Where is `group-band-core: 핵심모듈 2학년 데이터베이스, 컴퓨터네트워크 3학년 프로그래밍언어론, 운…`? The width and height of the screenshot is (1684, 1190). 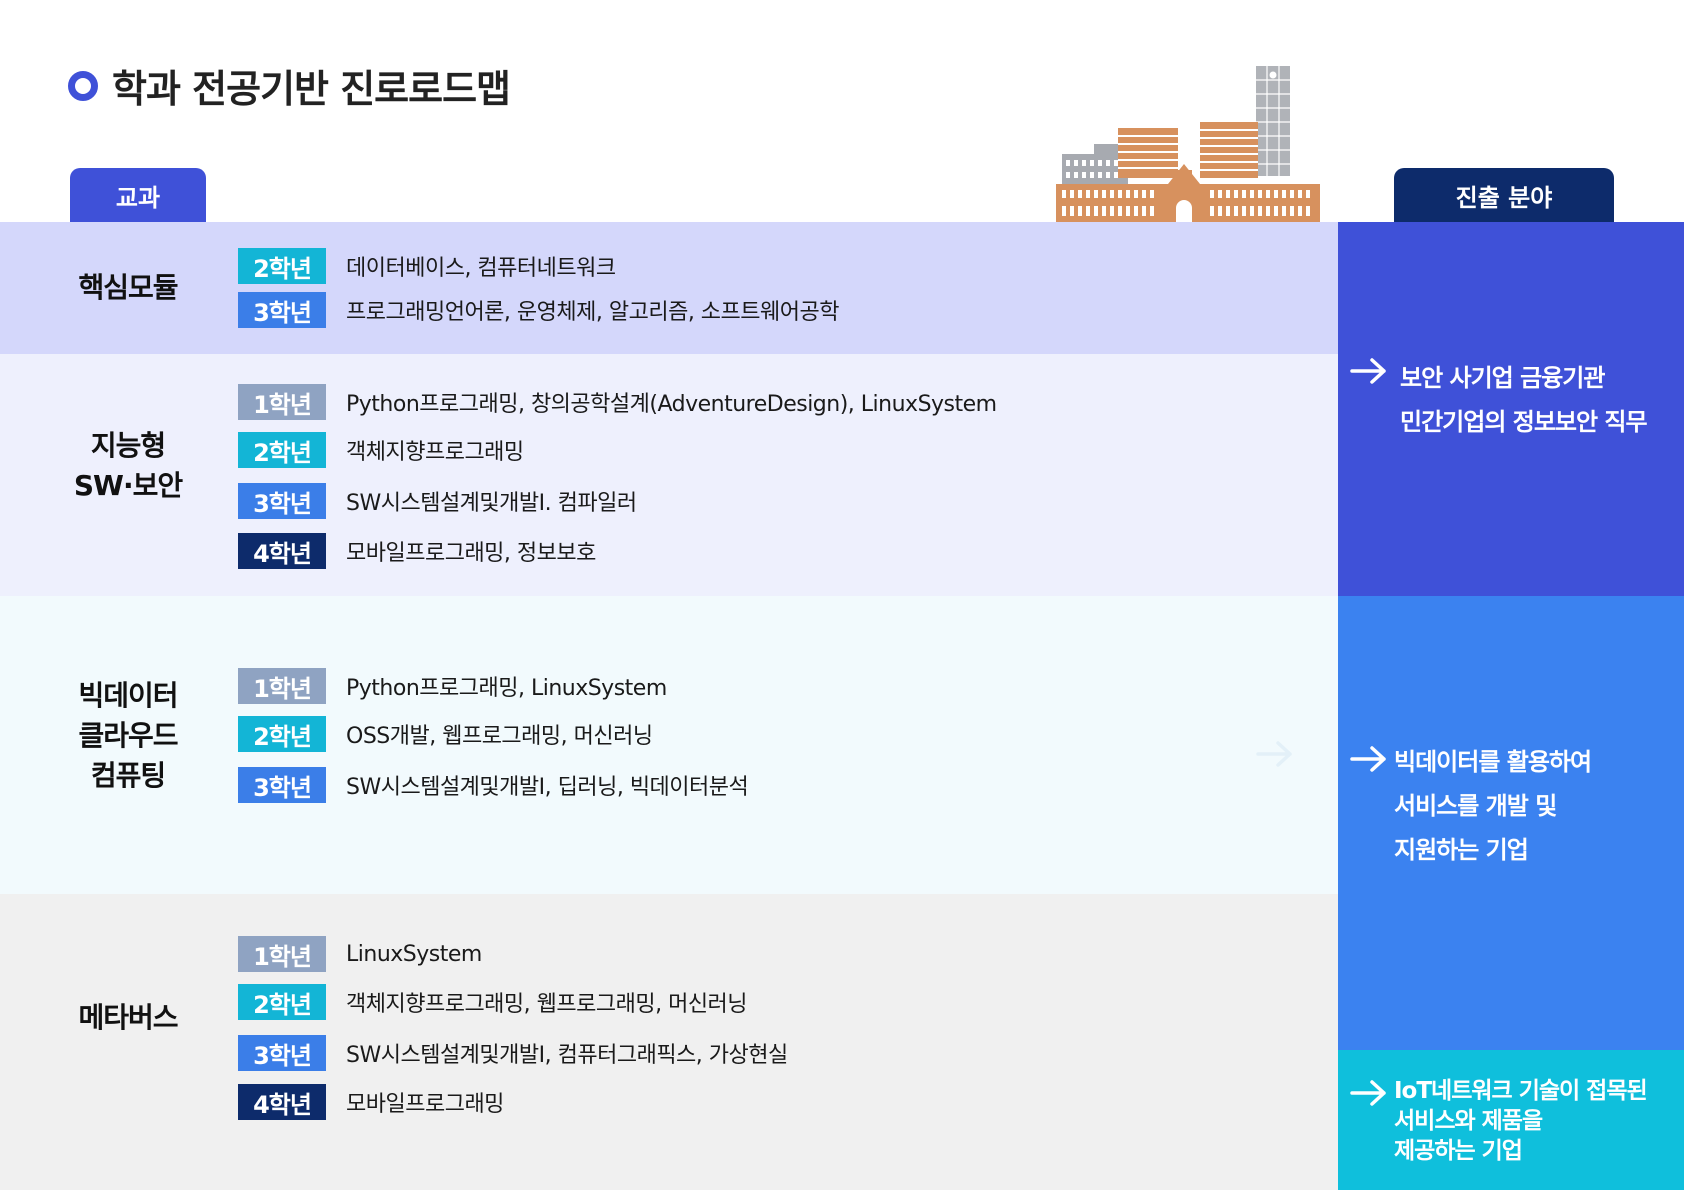
group-band-core: 핵심모듈 2학년 데이터베이스, 컴퓨터네트워크 3학년 프로그래밍언어론, 운… is located at coordinates (669, 288).